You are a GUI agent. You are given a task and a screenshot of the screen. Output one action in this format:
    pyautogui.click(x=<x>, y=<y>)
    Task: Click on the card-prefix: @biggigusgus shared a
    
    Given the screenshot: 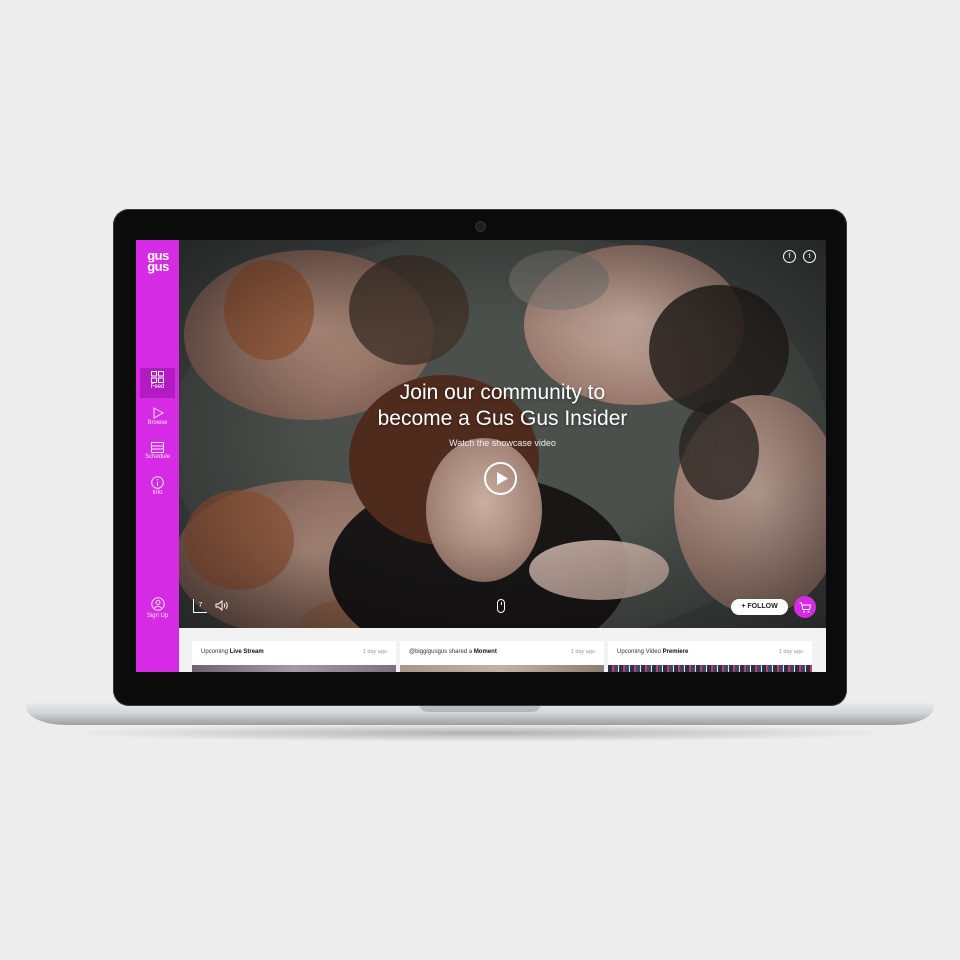 What is the action you would take?
    pyautogui.click(x=441, y=652)
    